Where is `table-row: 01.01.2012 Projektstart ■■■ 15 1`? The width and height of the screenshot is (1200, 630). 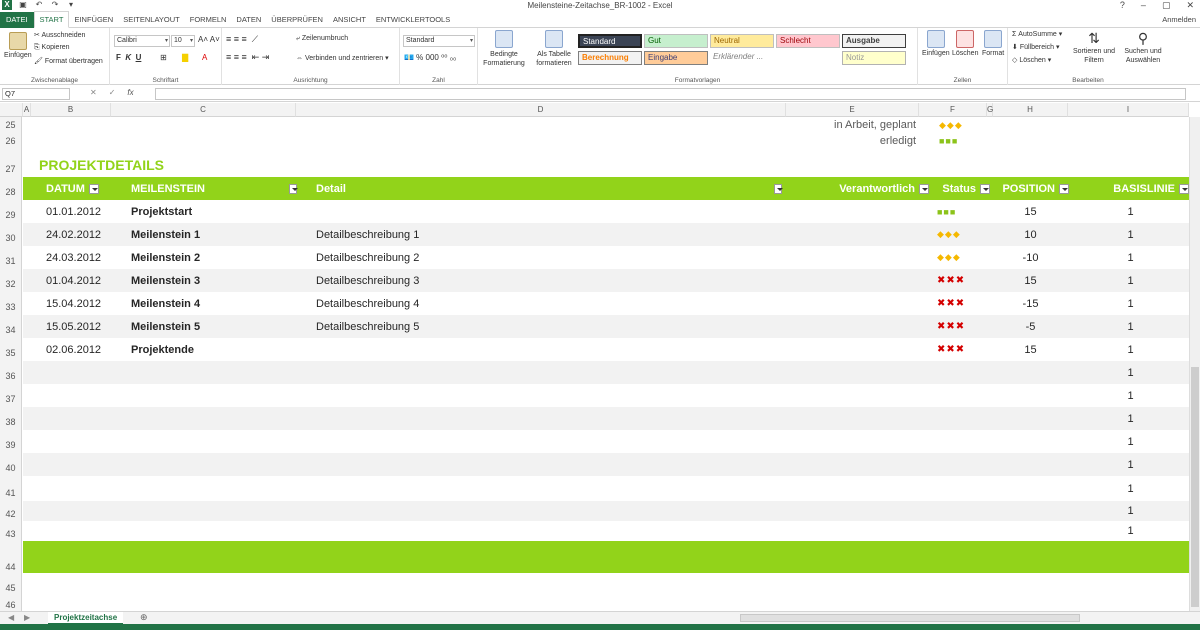 table-row: 01.01.2012 Projektstart ■■■ 15 1 is located at coordinates (606, 211).